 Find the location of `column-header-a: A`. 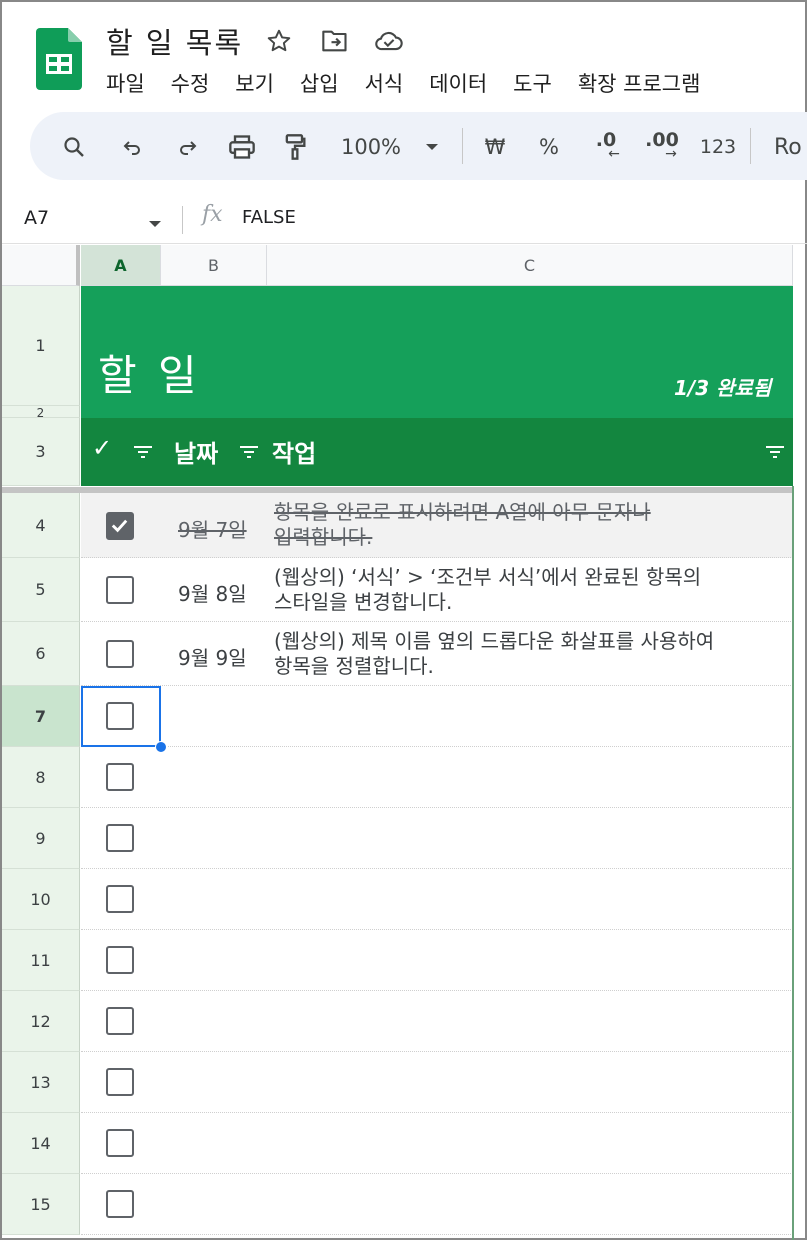

column-header-a: A is located at coordinates (121, 265).